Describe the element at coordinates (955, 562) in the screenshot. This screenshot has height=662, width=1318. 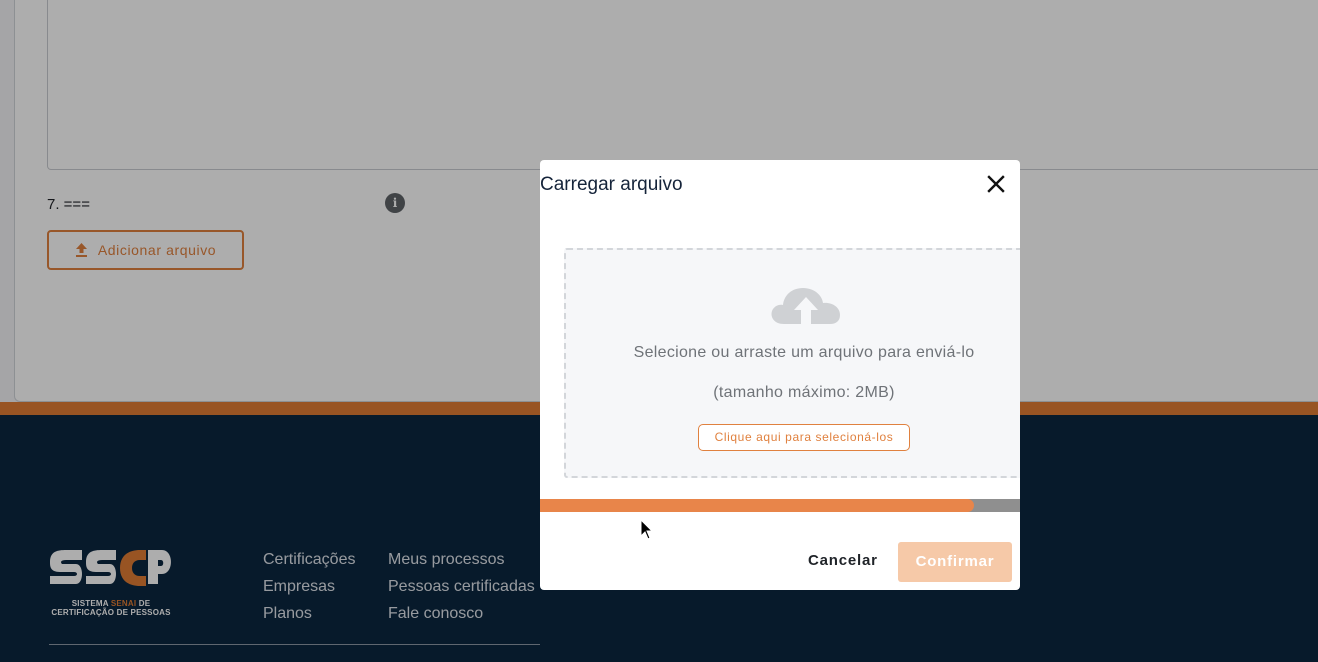
I see `confirm-button: Confirmar` at that location.